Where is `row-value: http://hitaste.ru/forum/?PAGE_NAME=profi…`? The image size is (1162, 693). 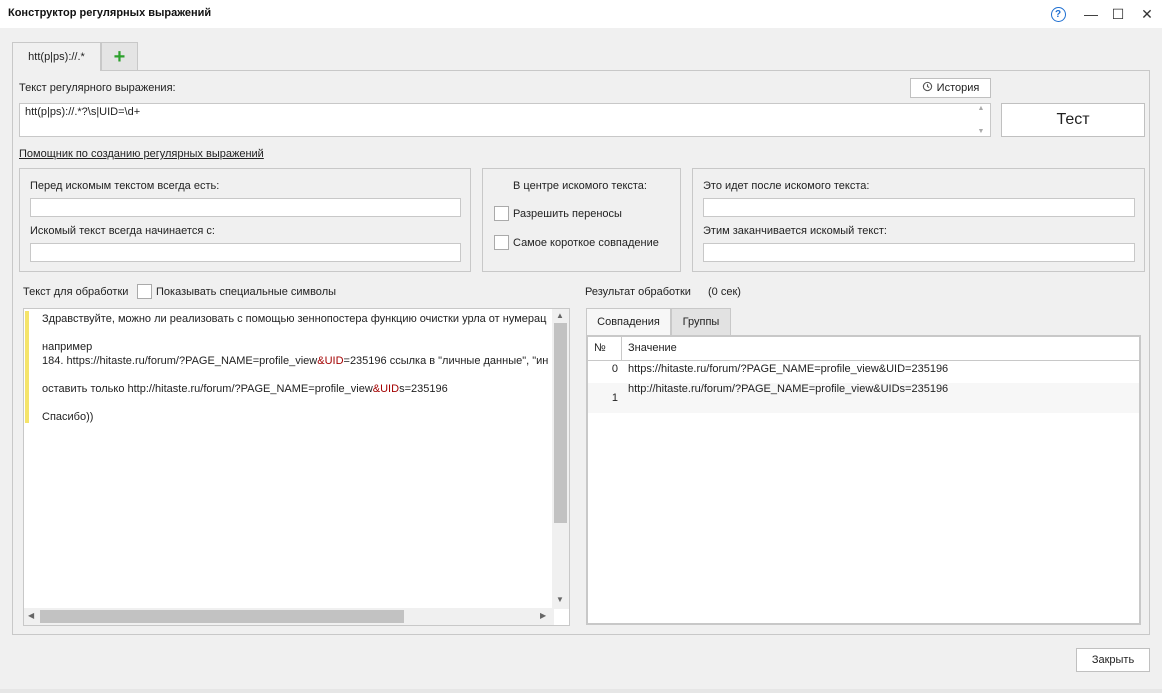 row-value: http://hitaste.ru/forum/?PAGE_NAME=profi… is located at coordinates (788, 389).